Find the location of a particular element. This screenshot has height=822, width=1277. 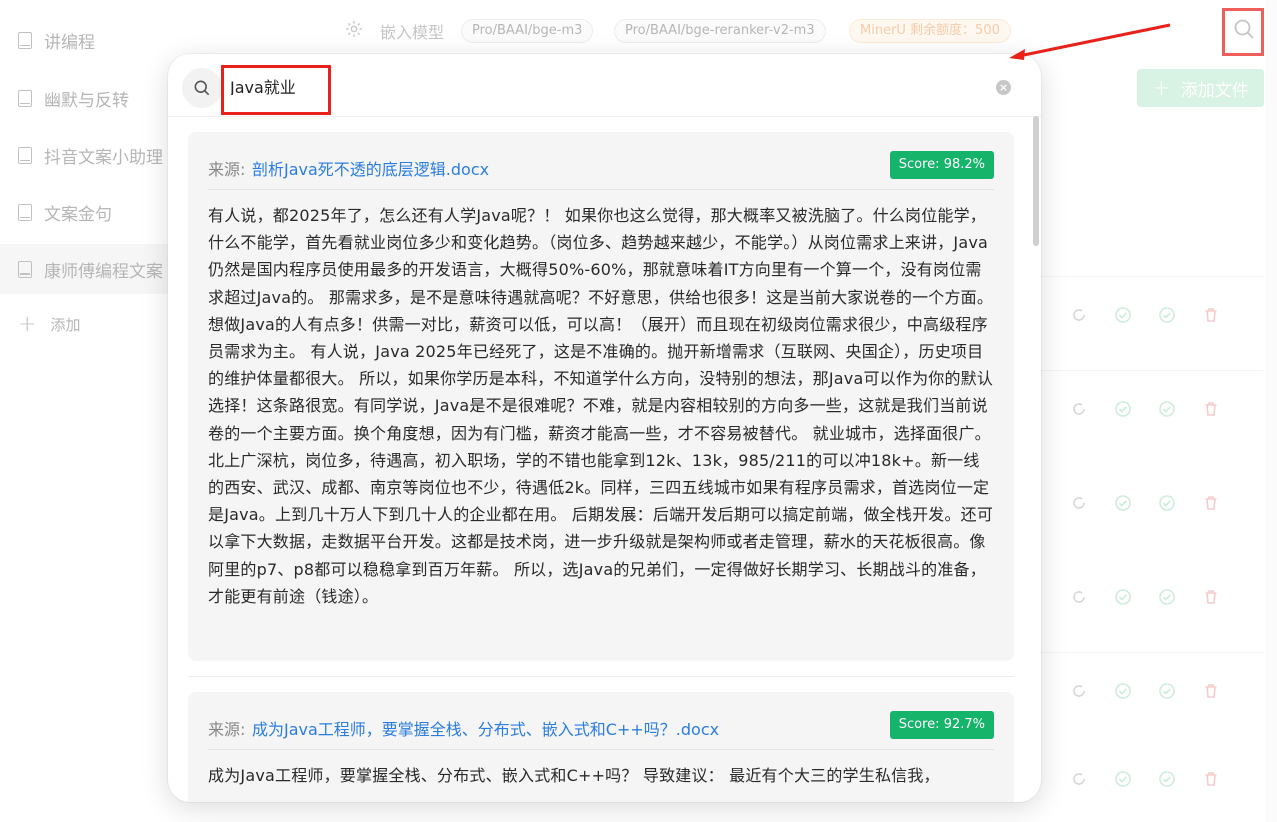

annotation-arrow-icon is located at coordinates (1090, 41).